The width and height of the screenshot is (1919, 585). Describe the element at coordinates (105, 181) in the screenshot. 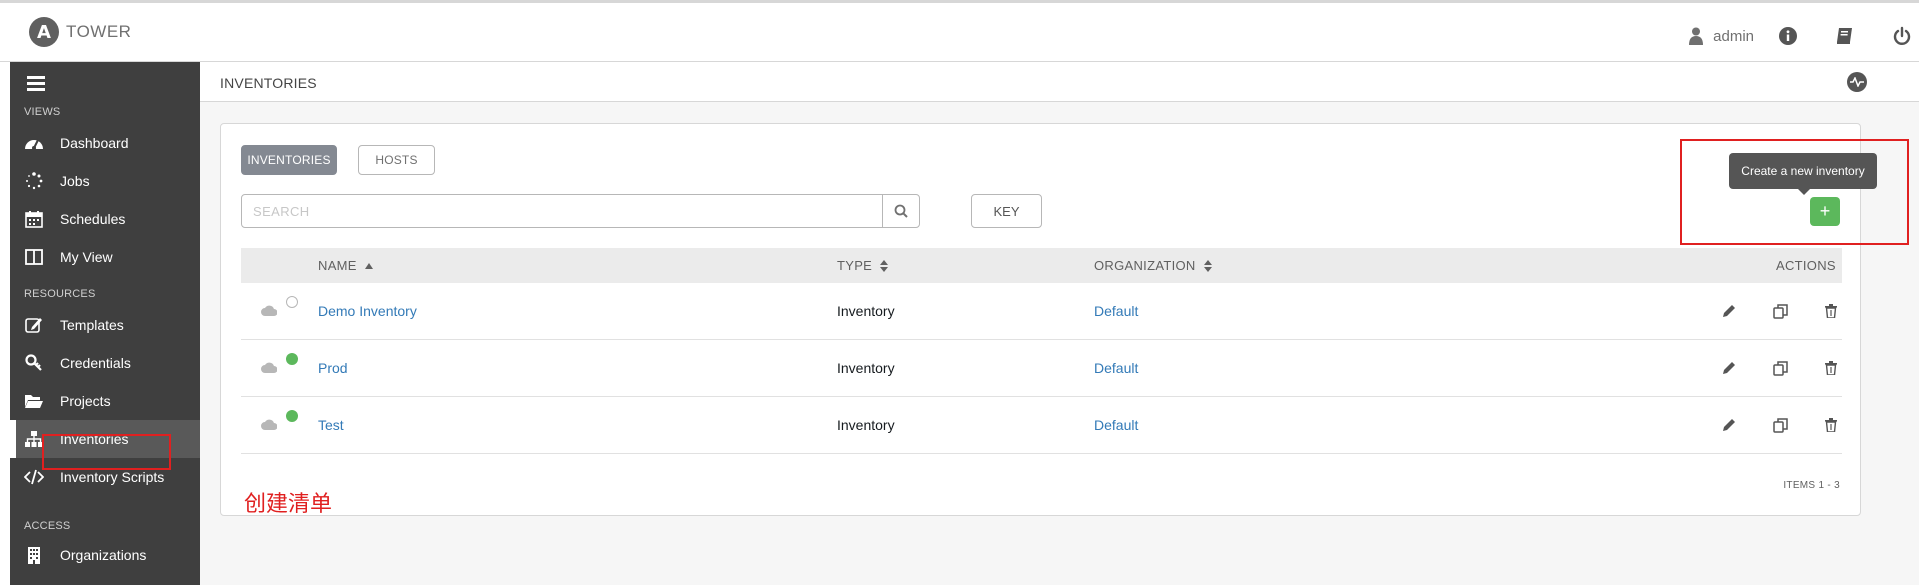

I see `sidebar-item-jobs: Jobs` at that location.